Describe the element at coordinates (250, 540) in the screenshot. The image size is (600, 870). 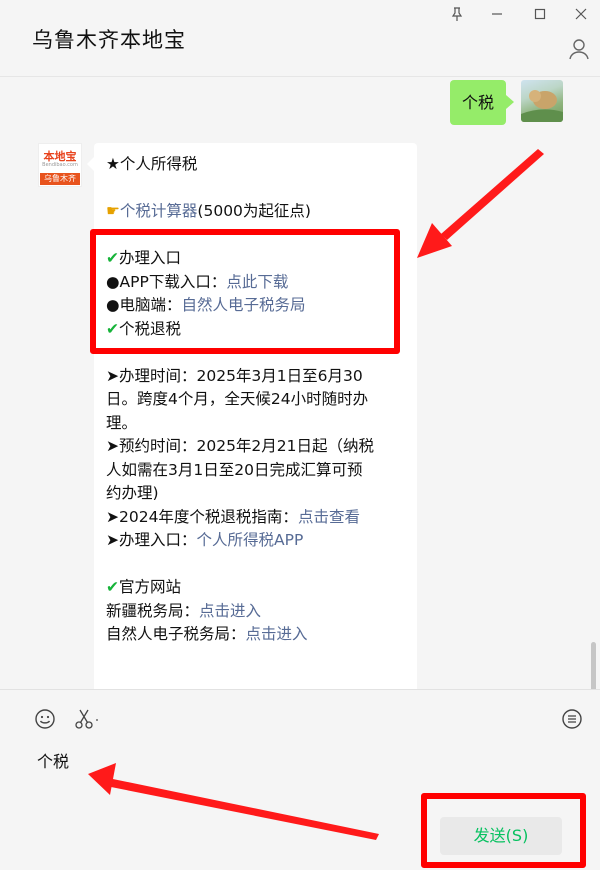
I see `personal-income-tax-app-link: 个人所得税APP` at that location.